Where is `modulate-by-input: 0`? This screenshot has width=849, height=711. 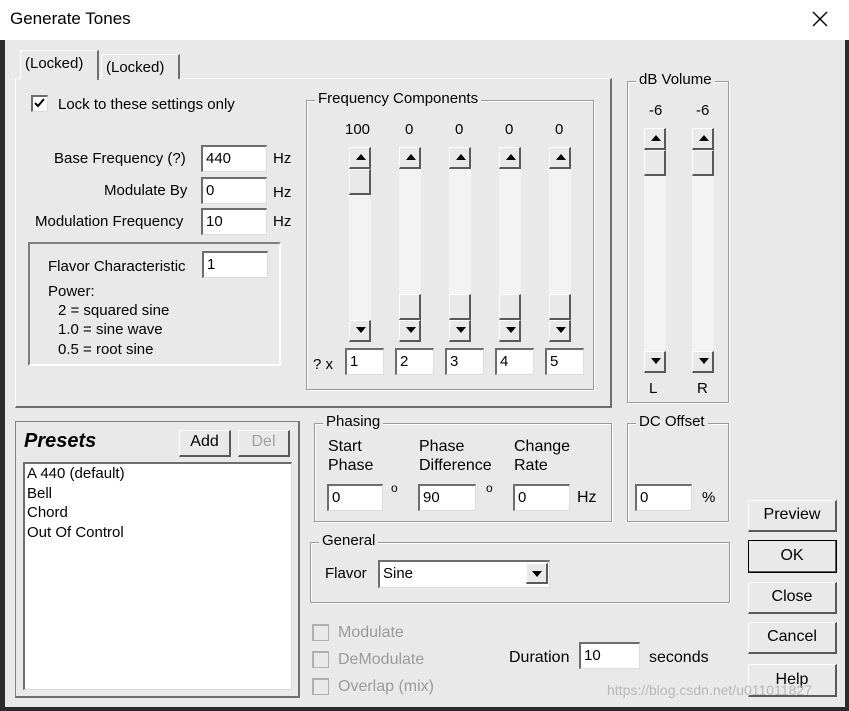
modulate-by-input: 0 is located at coordinates (234, 190).